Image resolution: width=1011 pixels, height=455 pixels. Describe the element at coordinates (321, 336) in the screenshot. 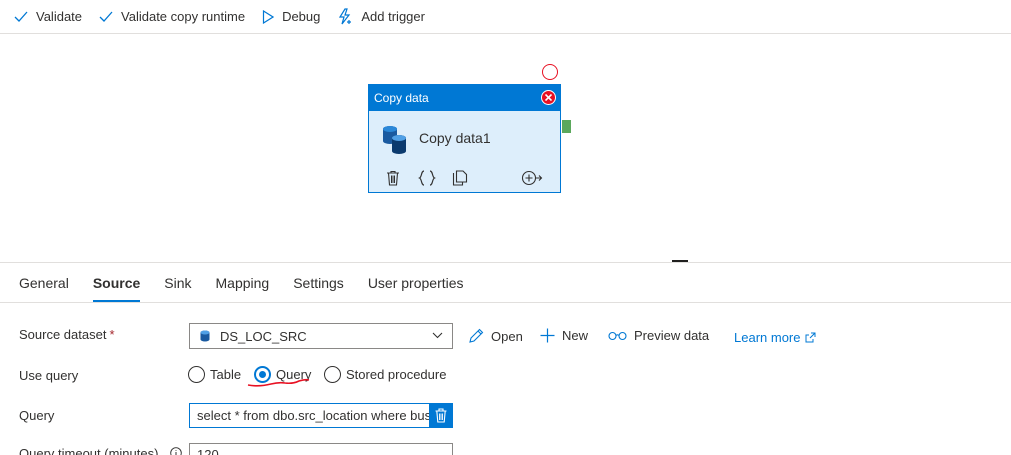

I see `source-dataset-select: DS_LOC_SRC` at that location.